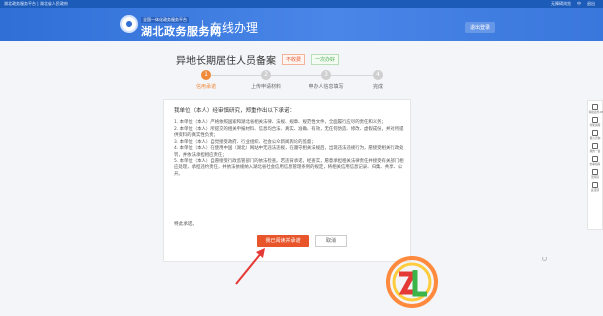 The width and height of the screenshot is (603, 316). I want to click on sidebar-item-message: 留言咨询, so click(595, 135).